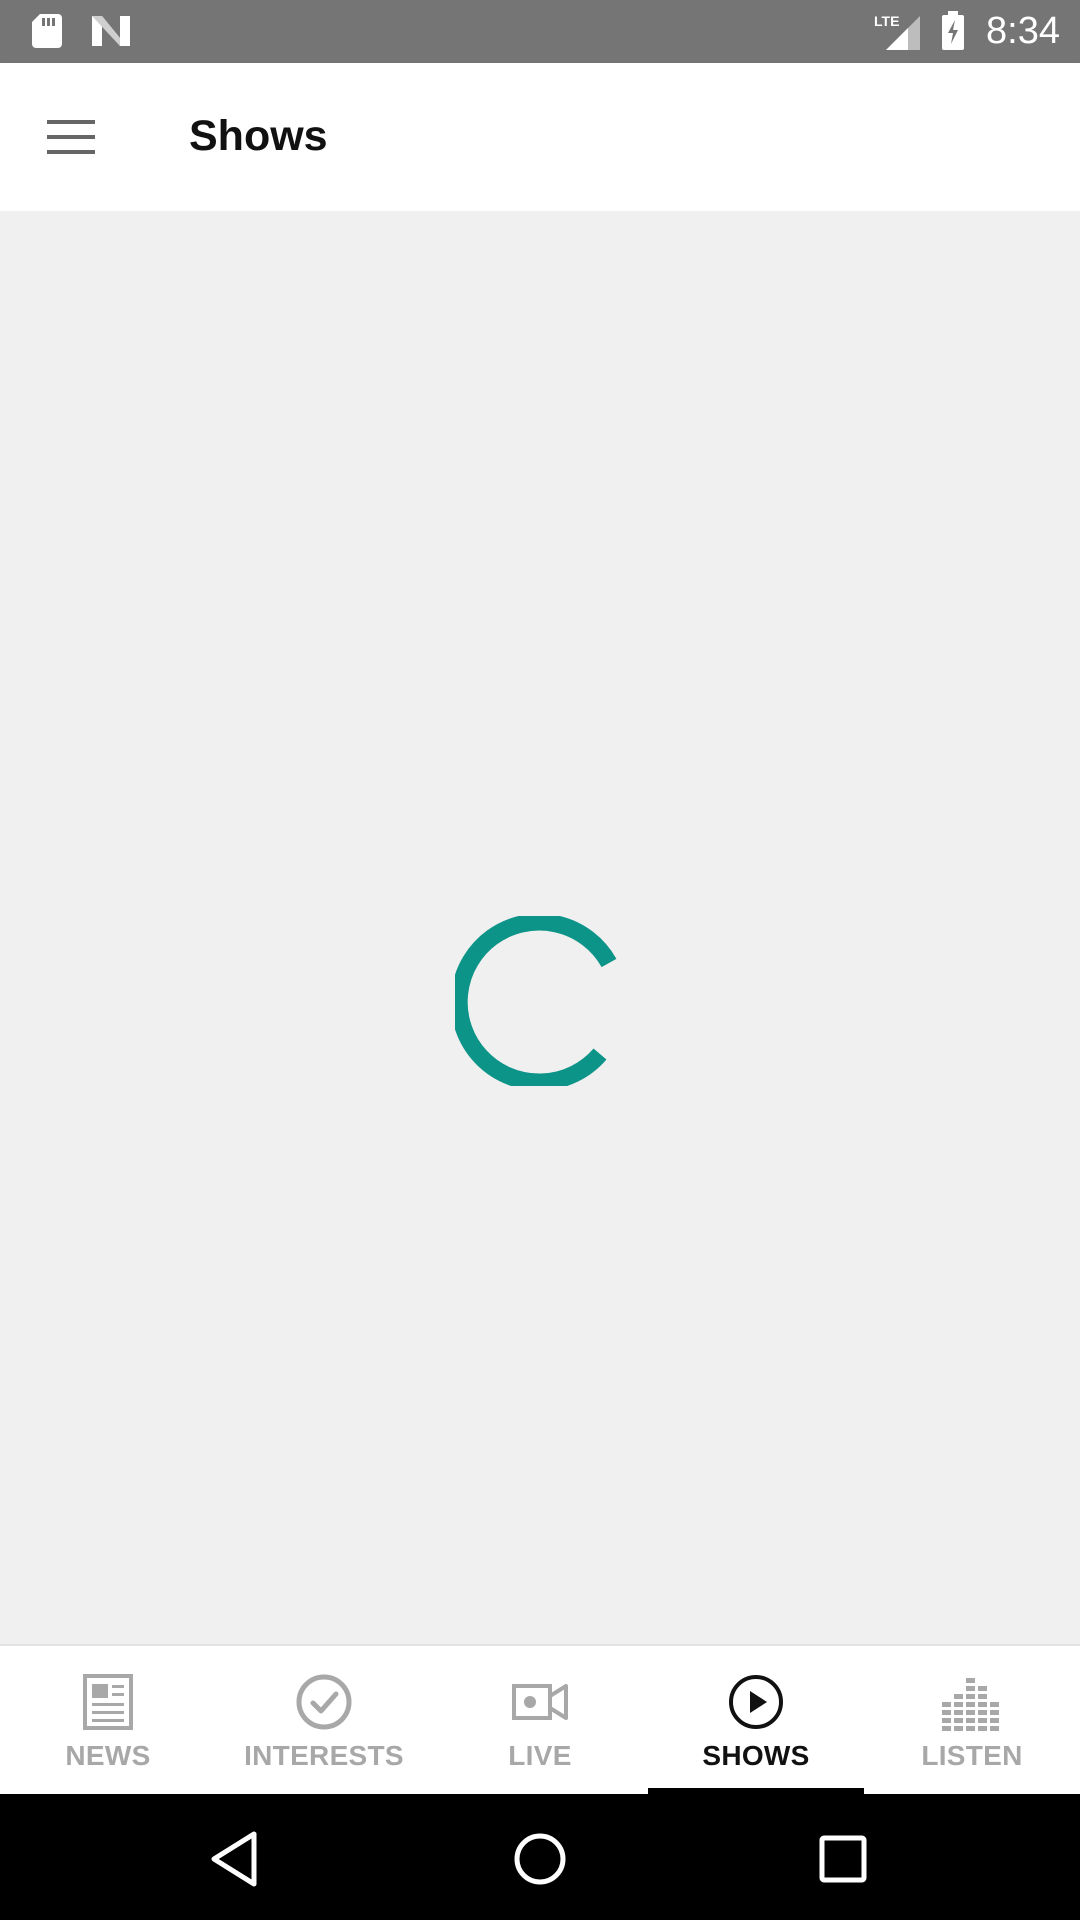  Describe the element at coordinates (540, 31) in the screenshot. I see `status-bar: LTE 8:34` at that location.